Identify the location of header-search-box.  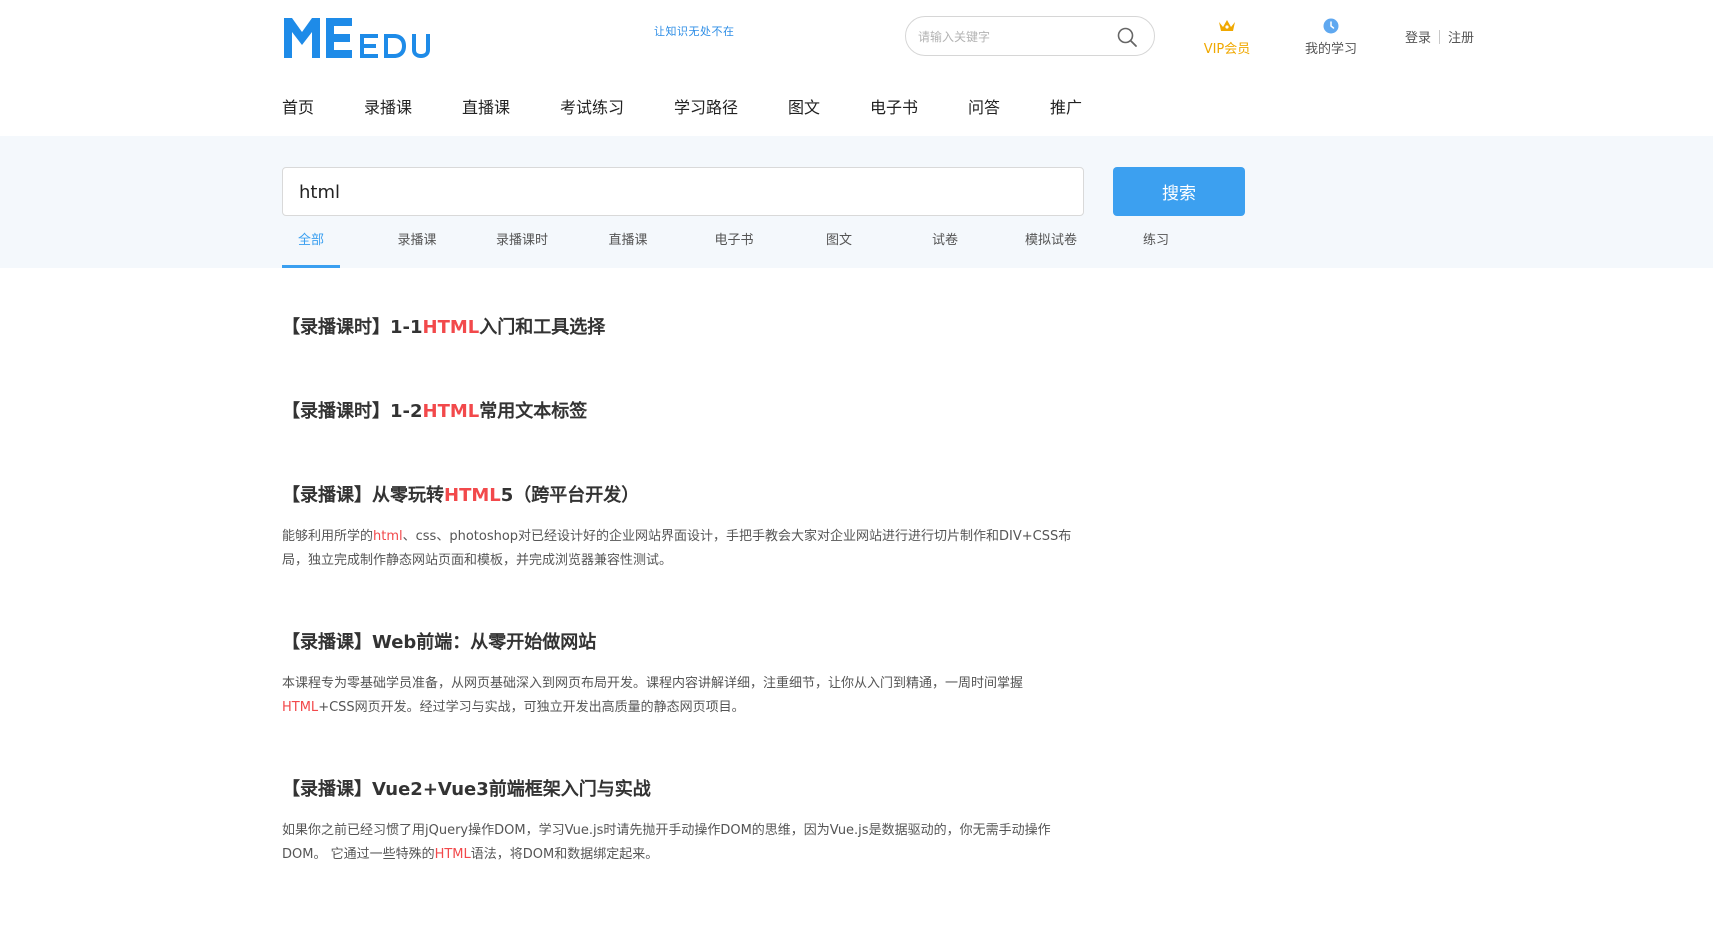
(1030, 36).